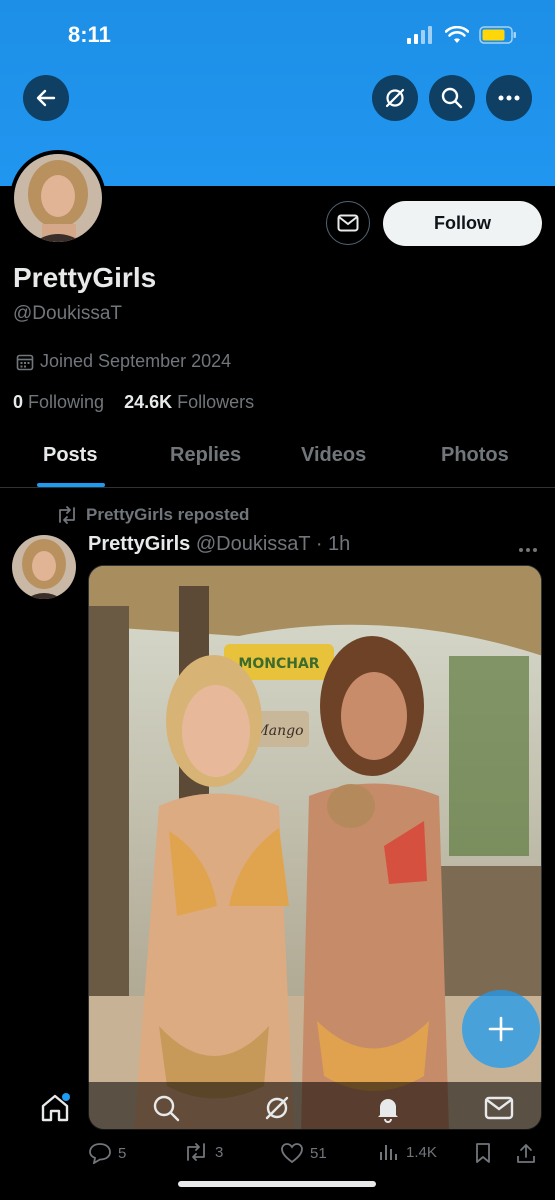 Image resolution: width=555 pixels, height=1200 pixels. I want to click on tab-videos: Videos, so click(333, 455).